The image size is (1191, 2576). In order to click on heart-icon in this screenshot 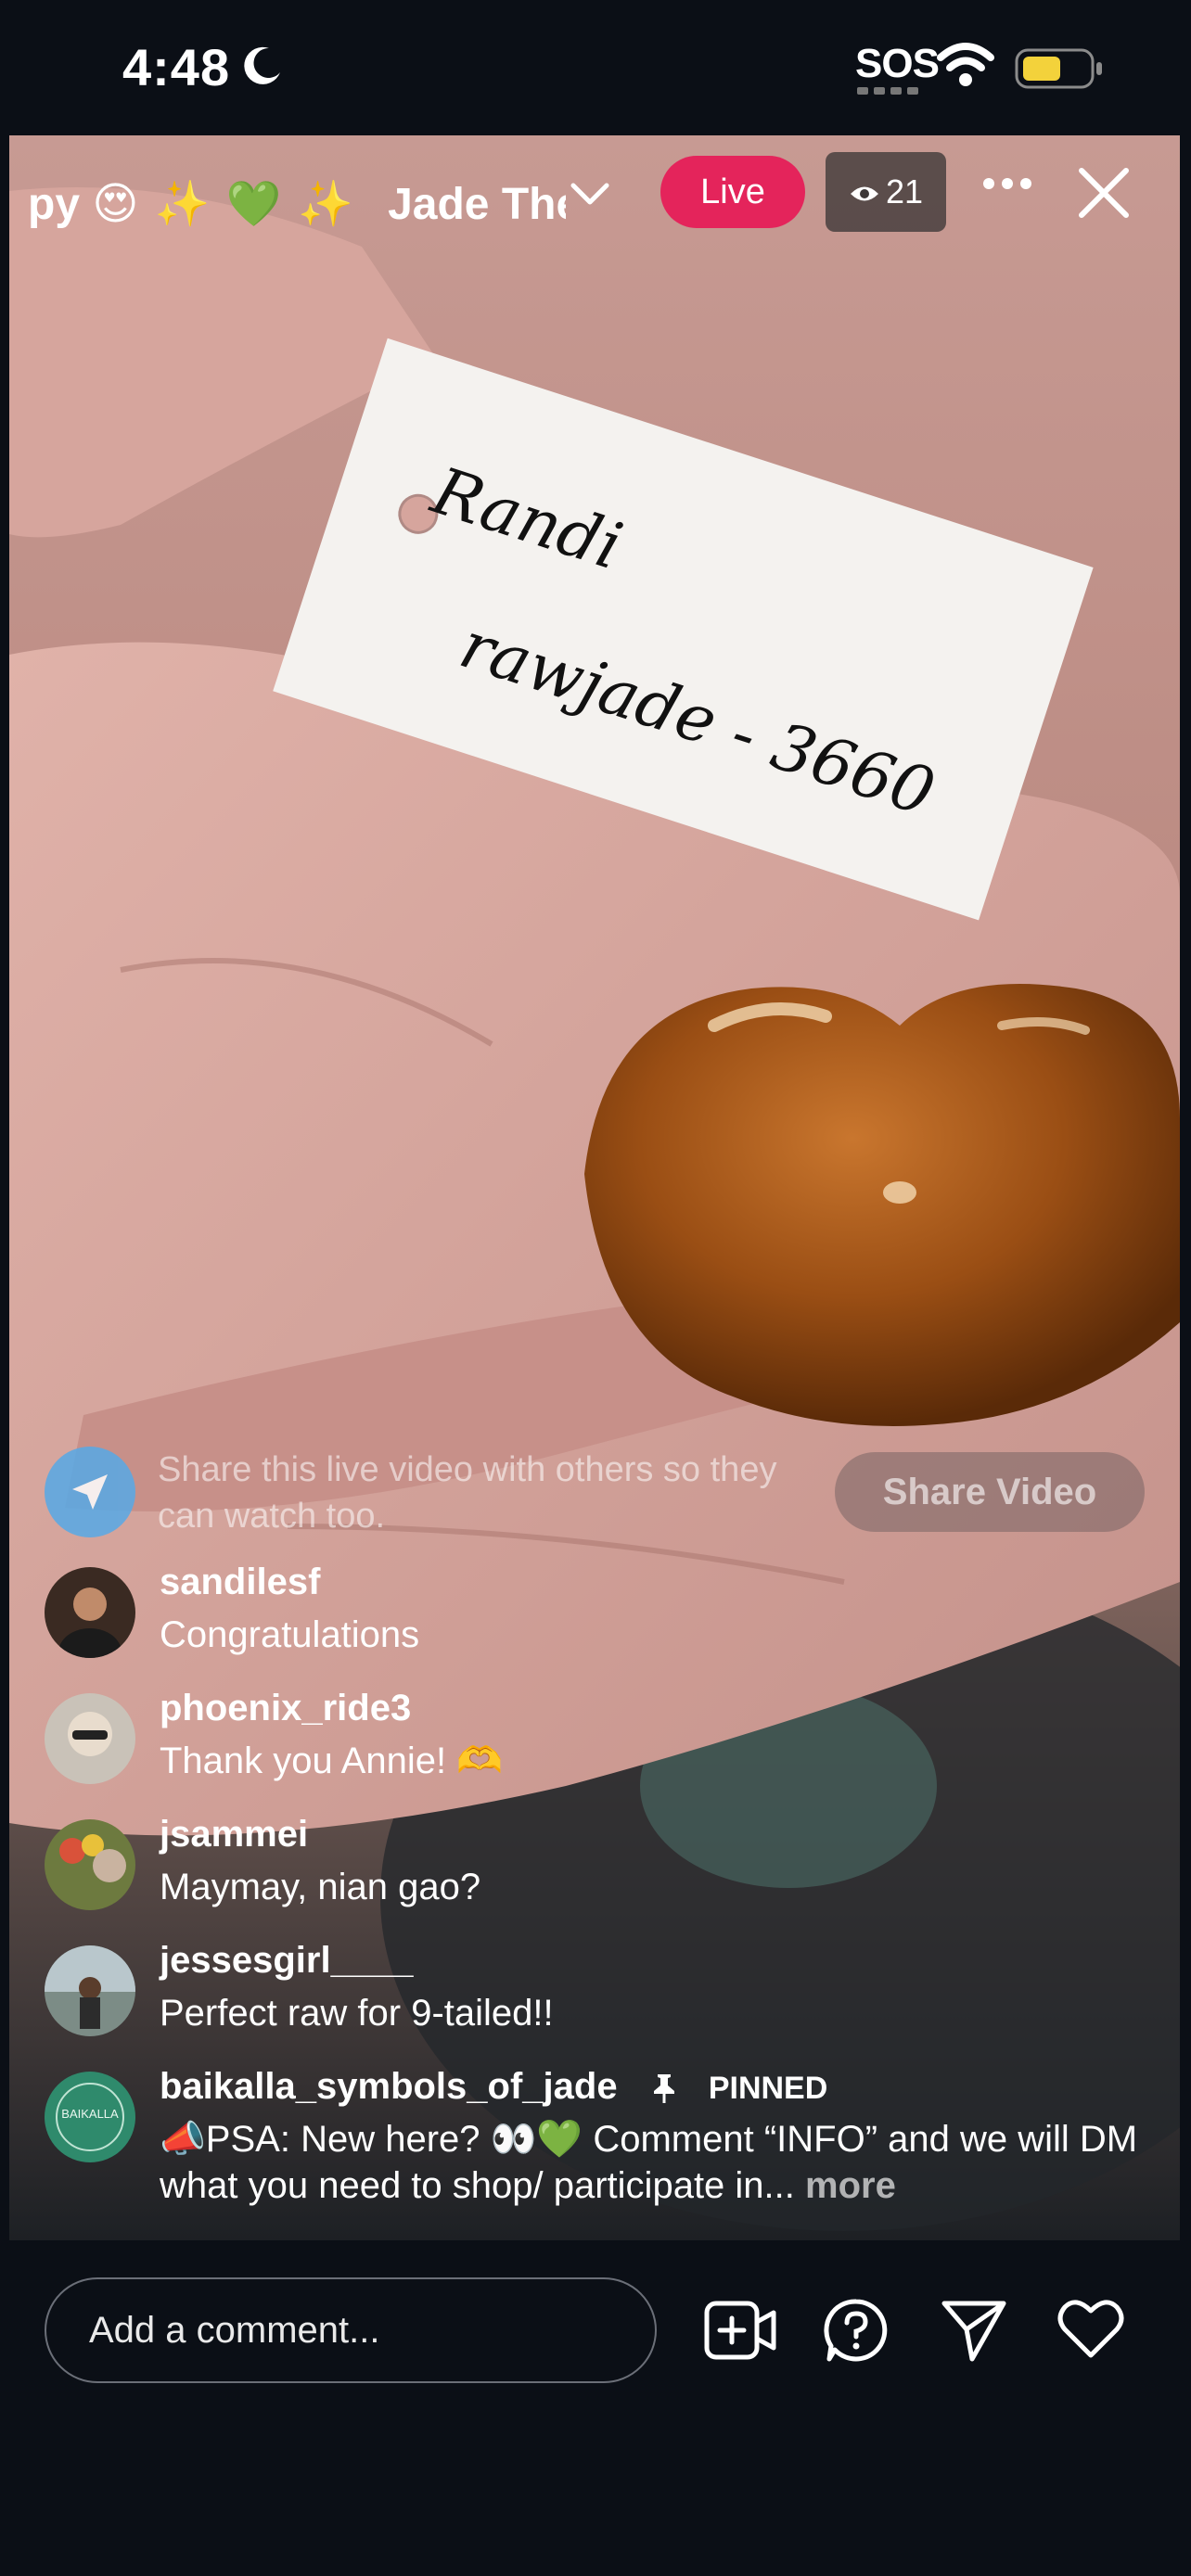, I will do `click(1090, 2328)`.